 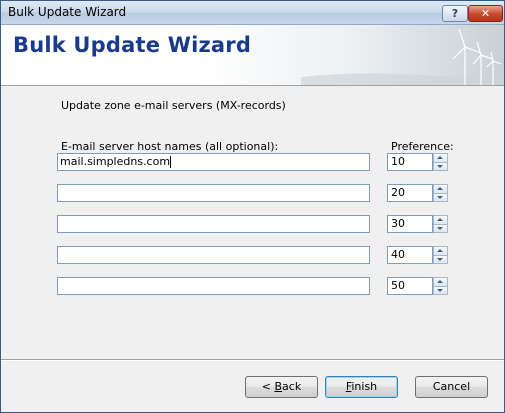 I want to click on finish-button-label: inish, so click(x=364, y=386).